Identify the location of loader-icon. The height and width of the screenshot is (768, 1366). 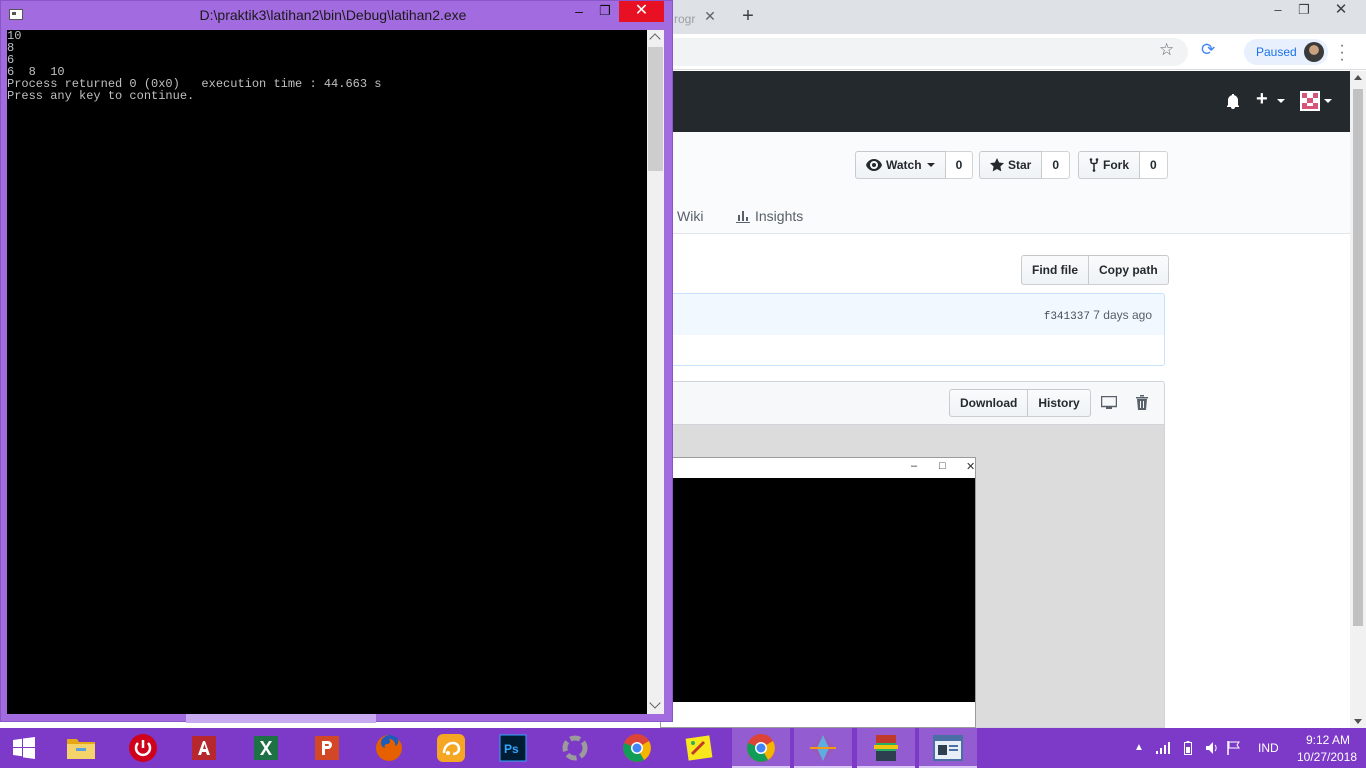
(575, 748).